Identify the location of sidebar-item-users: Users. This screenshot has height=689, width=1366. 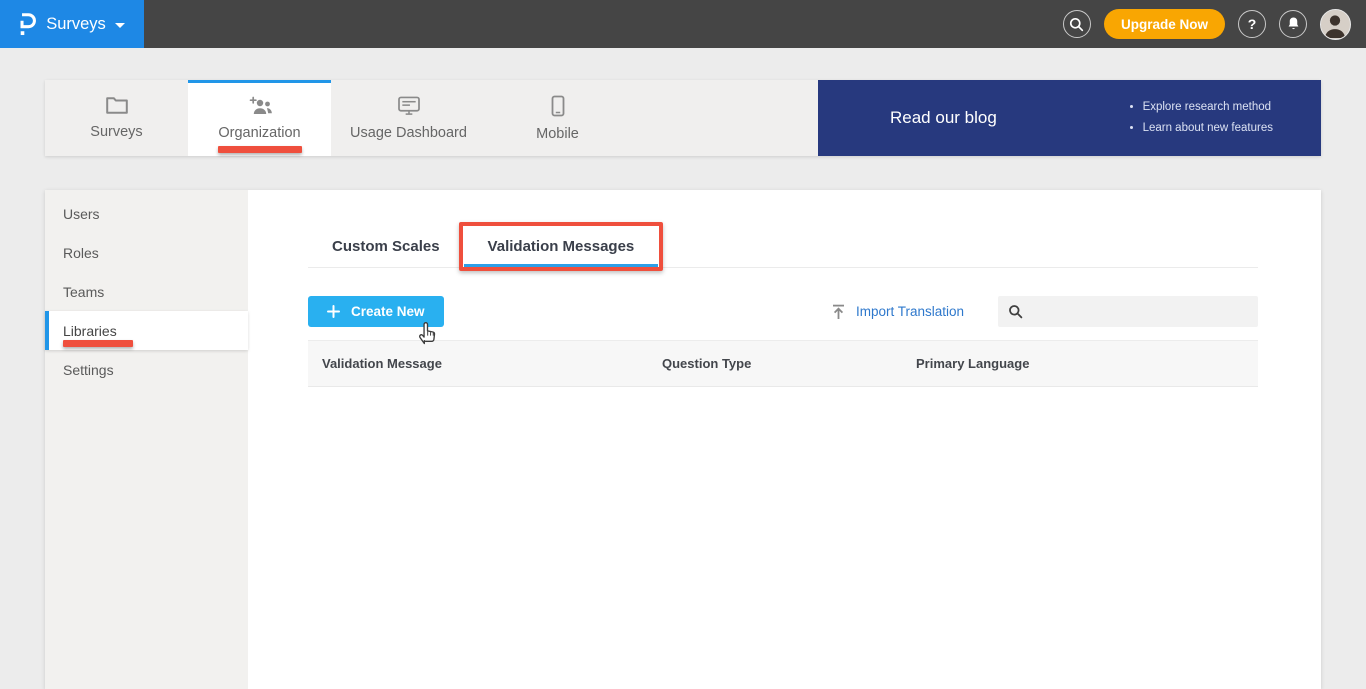
(146, 213).